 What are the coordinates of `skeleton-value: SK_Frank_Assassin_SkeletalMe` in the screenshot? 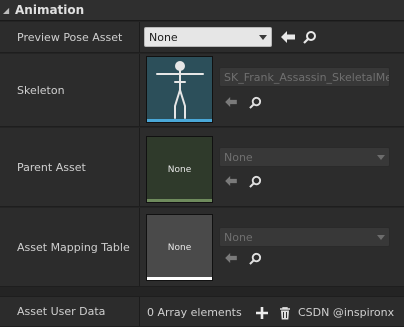 It's located at (307, 77).